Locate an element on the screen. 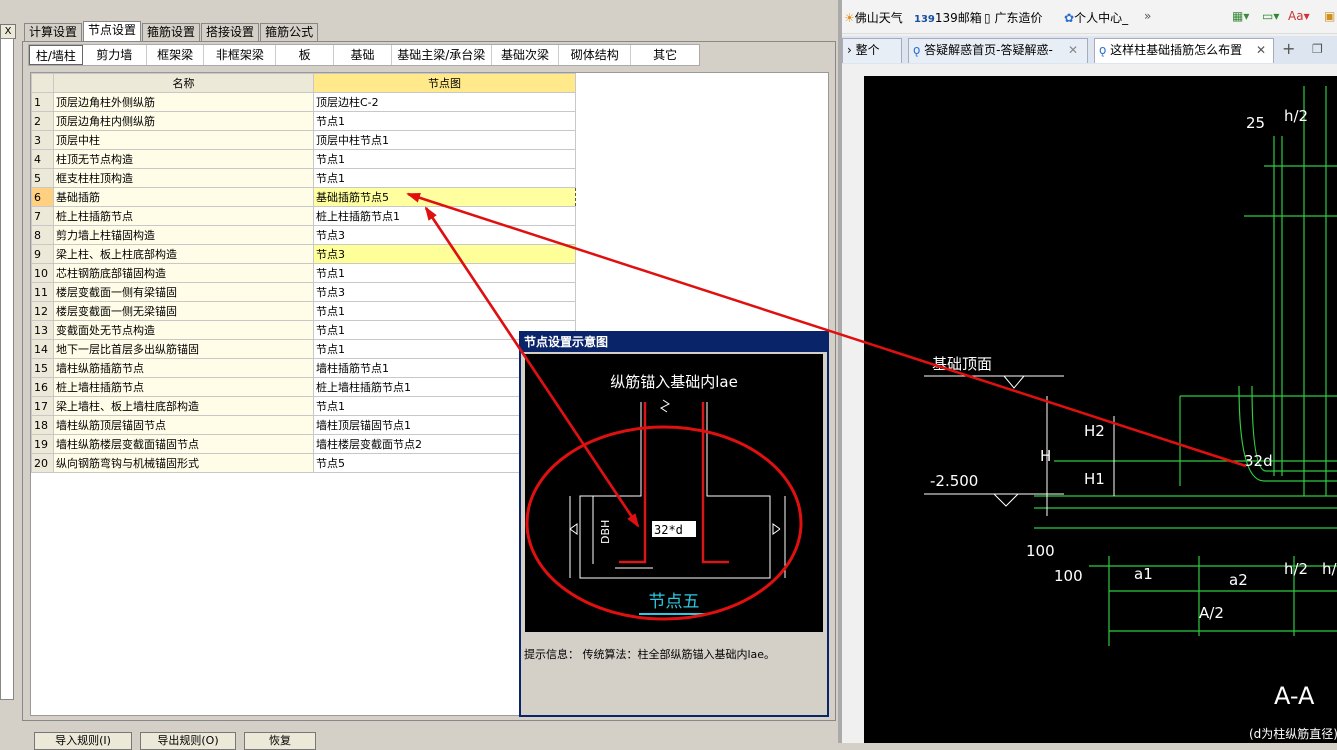  tab-list-icon: ❐ is located at coordinates (1317, 49).